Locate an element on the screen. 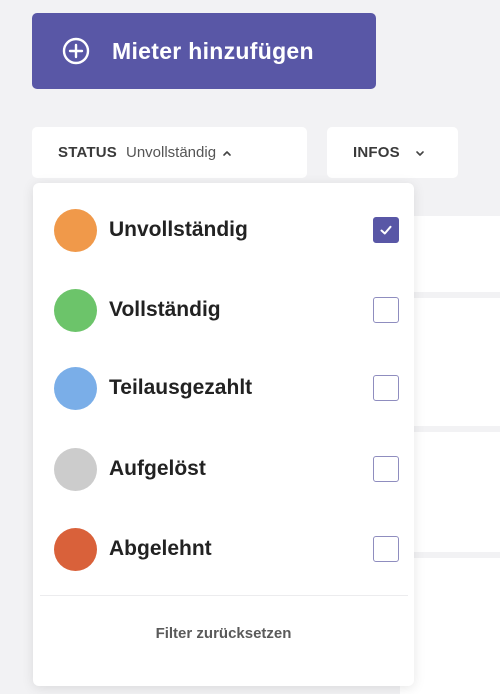 This screenshot has width=500, height=694. chevron-down-icon is located at coordinates (420, 153).